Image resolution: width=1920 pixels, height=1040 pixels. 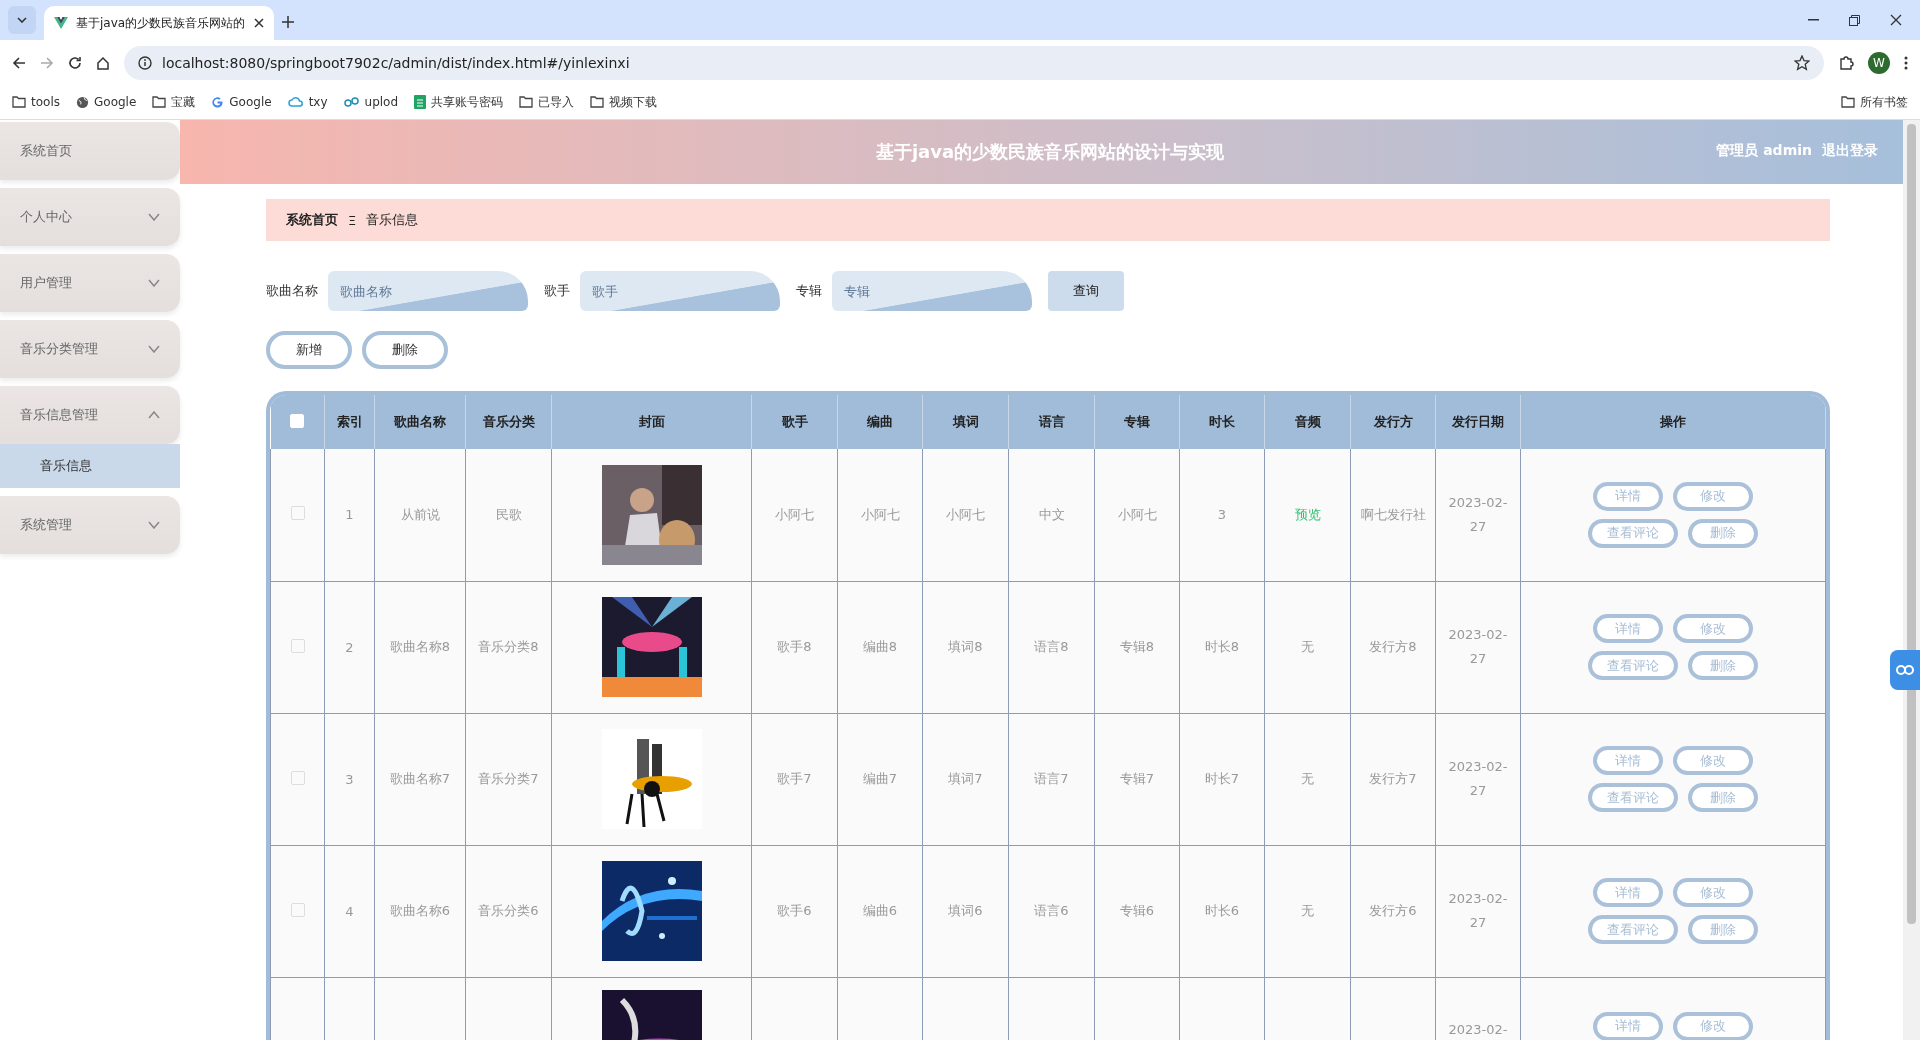 What do you see at coordinates (420, 102) in the screenshot?
I see `spreadsheet-icon` at bounding box center [420, 102].